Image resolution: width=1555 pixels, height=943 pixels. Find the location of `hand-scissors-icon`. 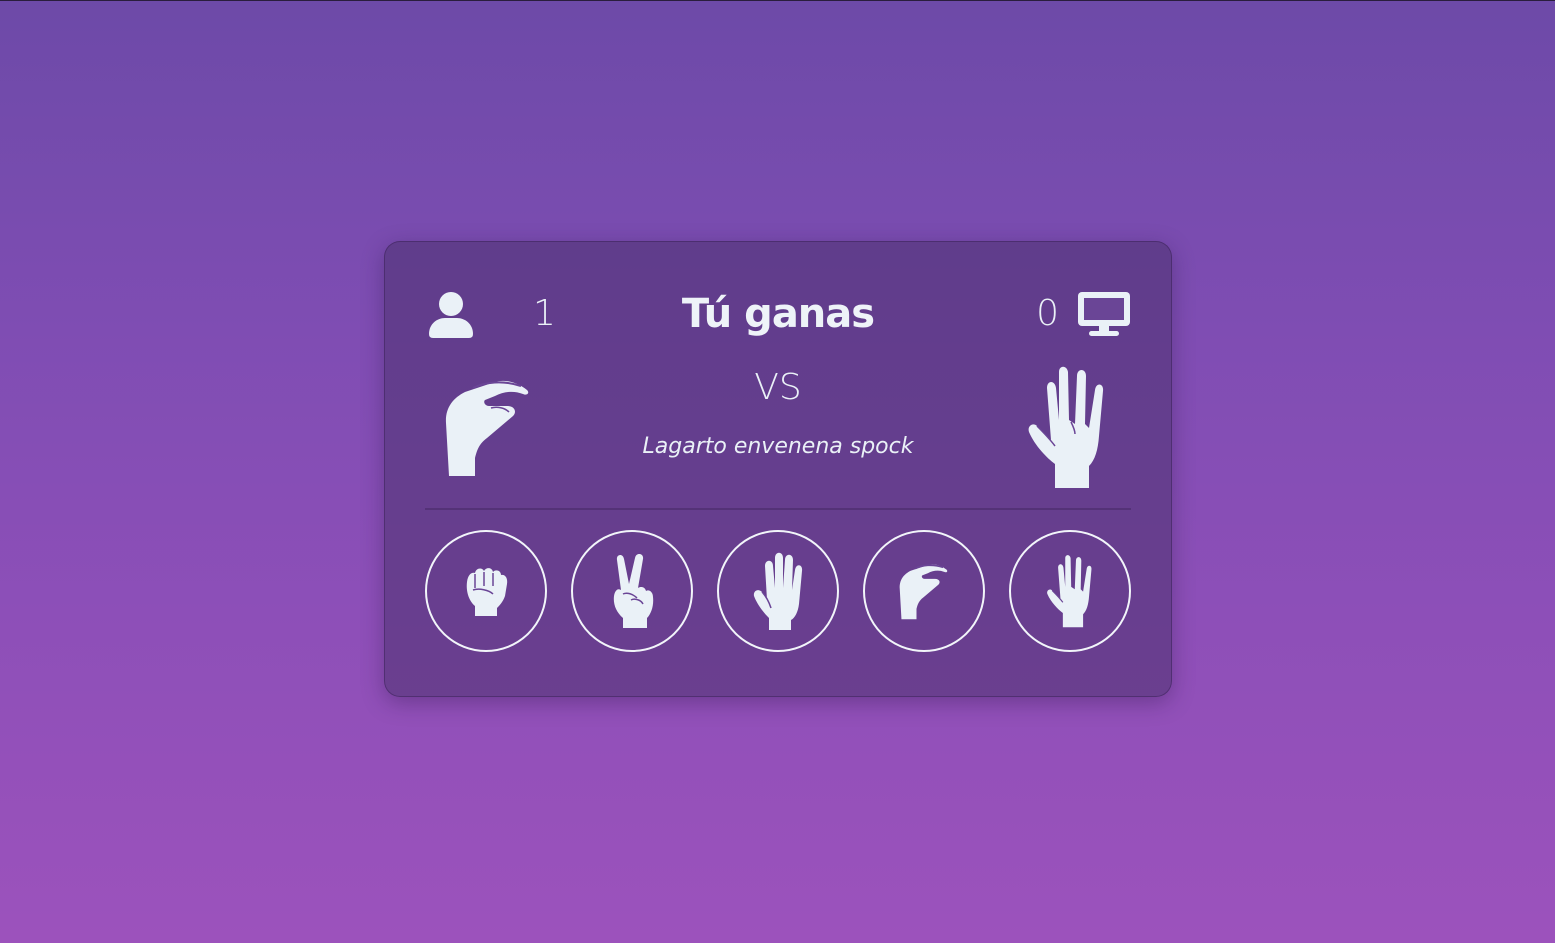

hand-scissors-icon is located at coordinates (633, 591).